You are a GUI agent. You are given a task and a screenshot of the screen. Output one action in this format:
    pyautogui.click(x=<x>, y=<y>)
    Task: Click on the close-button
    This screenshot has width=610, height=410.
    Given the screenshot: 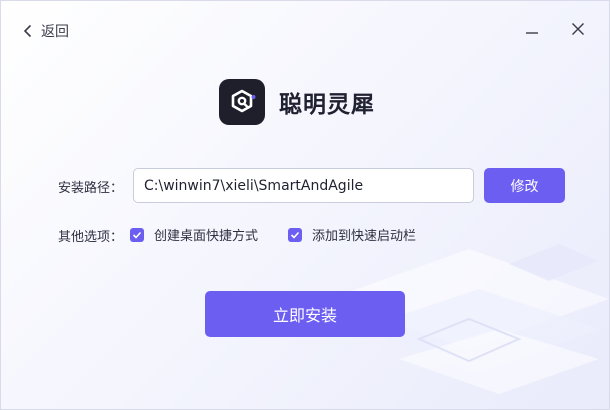 What is the action you would take?
    pyautogui.click(x=578, y=29)
    